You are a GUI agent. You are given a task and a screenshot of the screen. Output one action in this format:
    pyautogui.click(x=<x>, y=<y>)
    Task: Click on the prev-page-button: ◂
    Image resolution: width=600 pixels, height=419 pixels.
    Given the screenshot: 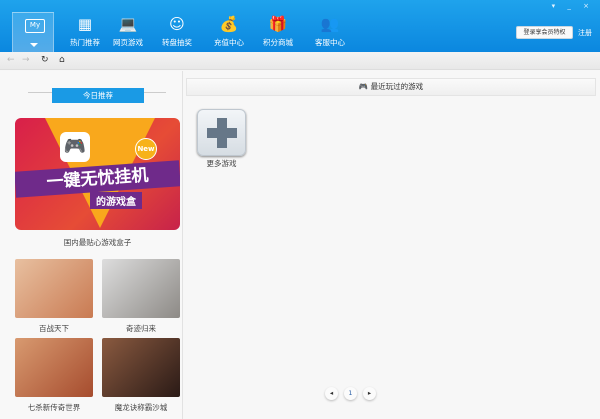 What is the action you would take?
    pyautogui.click(x=331, y=393)
    